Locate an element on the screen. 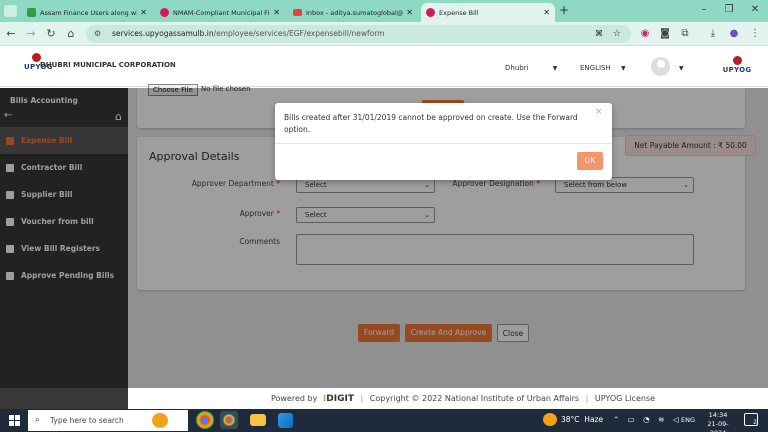 This screenshot has width=768, height=432. browser-tab-active: Expense Bill ✕ is located at coordinates (488, 12).